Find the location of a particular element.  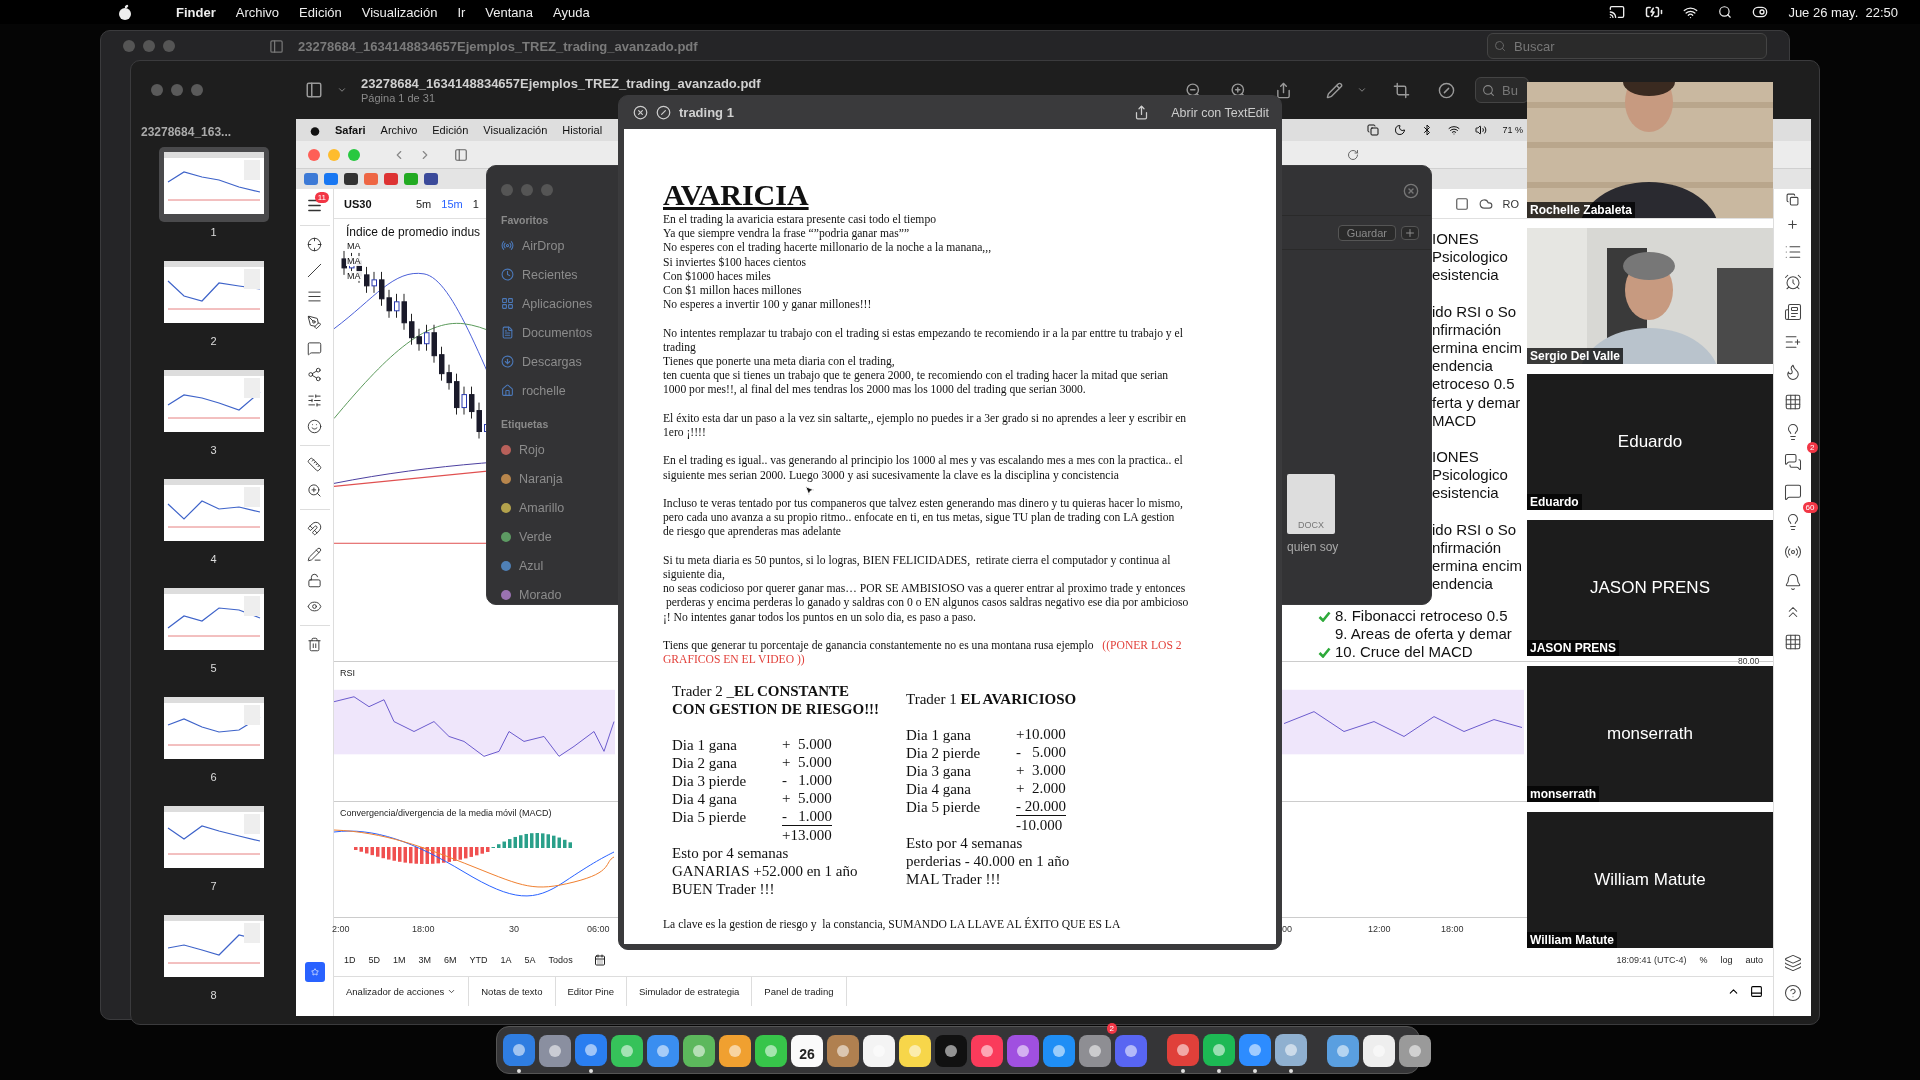

range-button: 1D is located at coordinates (350, 960).